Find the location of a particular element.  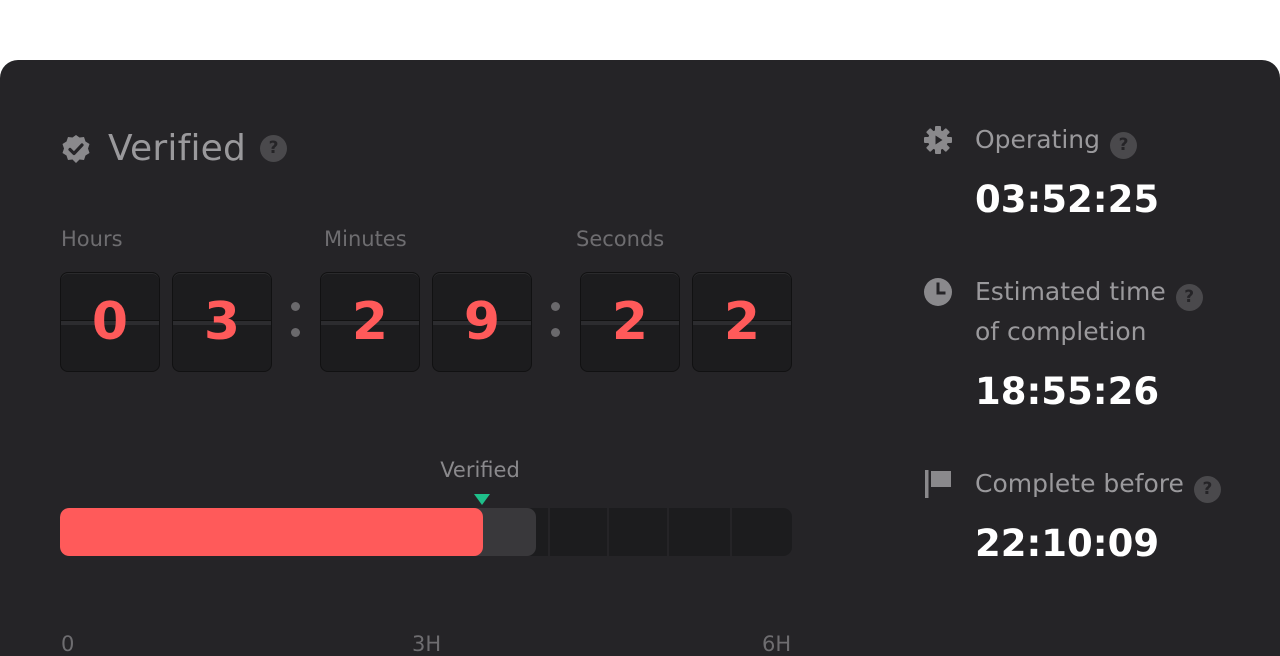

minutes-label: Minutes is located at coordinates (365, 239).